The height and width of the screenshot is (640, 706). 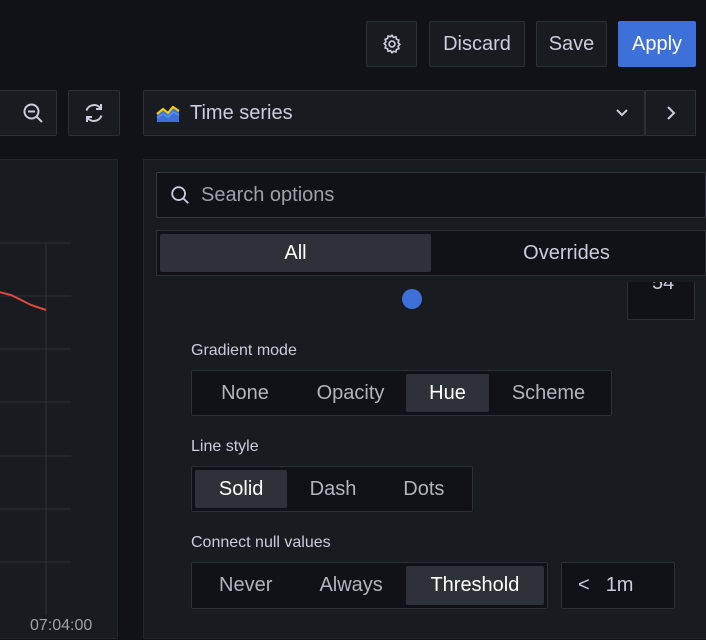 I want to click on tab-all: All, so click(x=295, y=253).